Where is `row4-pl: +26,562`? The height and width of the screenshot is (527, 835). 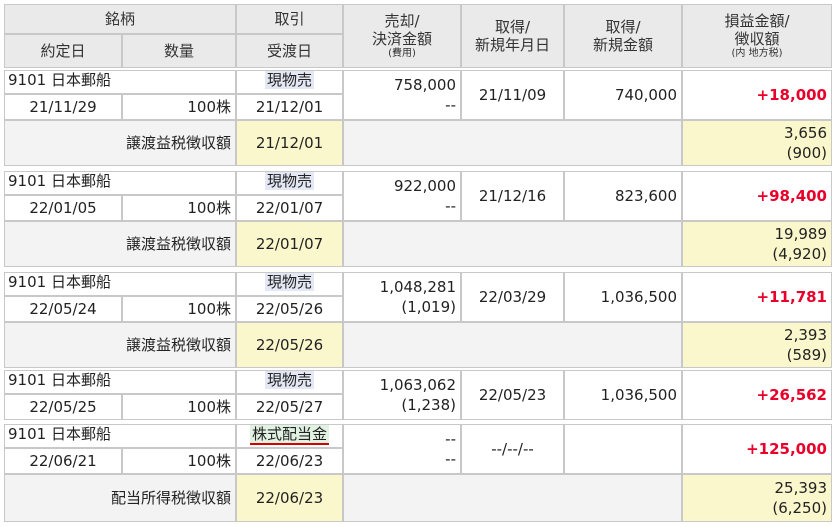
row4-pl: +26,562 is located at coordinates (757, 395).